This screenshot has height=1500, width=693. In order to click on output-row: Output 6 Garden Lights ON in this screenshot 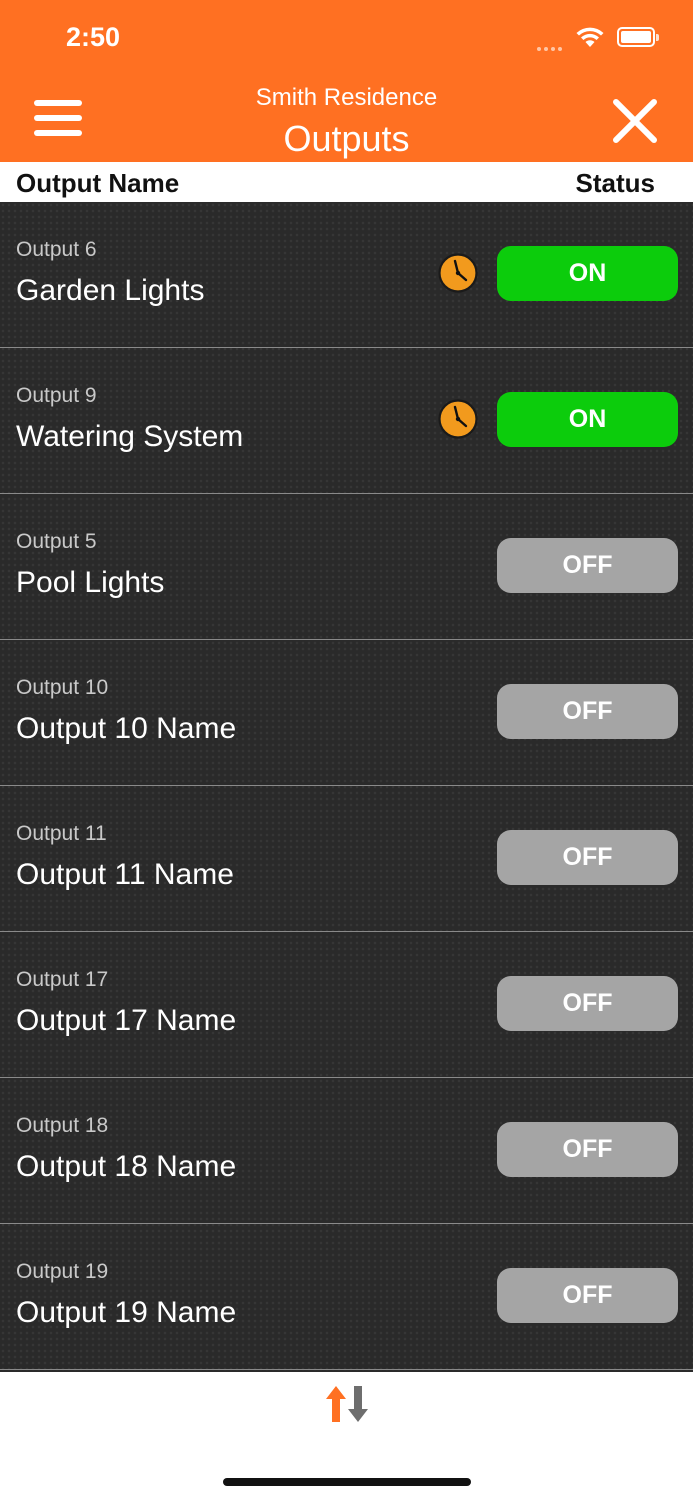, I will do `click(346, 275)`.